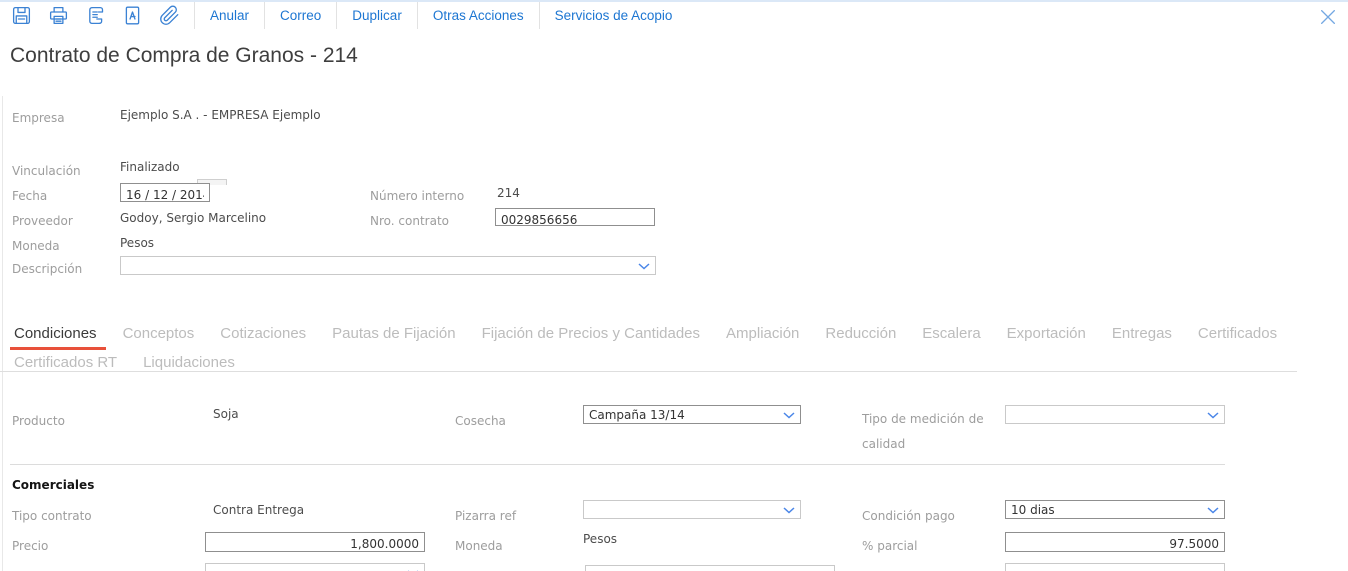 Image resolution: width=1348 pixels, height=571 pixels. What do you see at coordinates (229, 15) in the screenshot?
I see `anular-button: Anular` at bounding box center [229, 15].